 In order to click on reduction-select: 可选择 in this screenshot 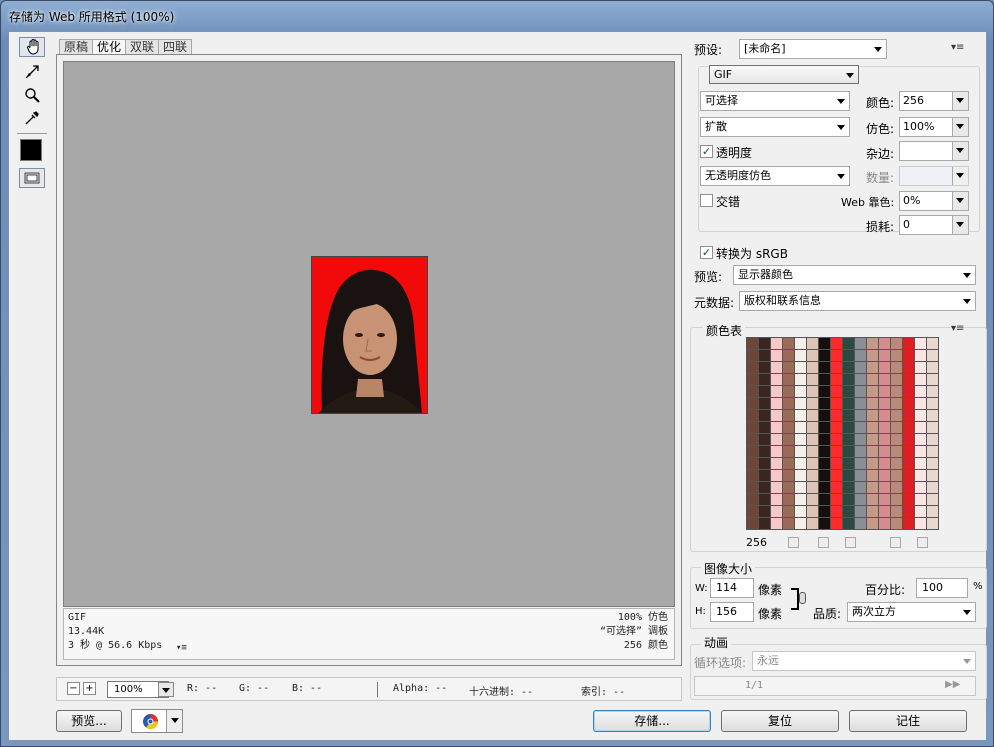, I will do `click(775, 101)`.